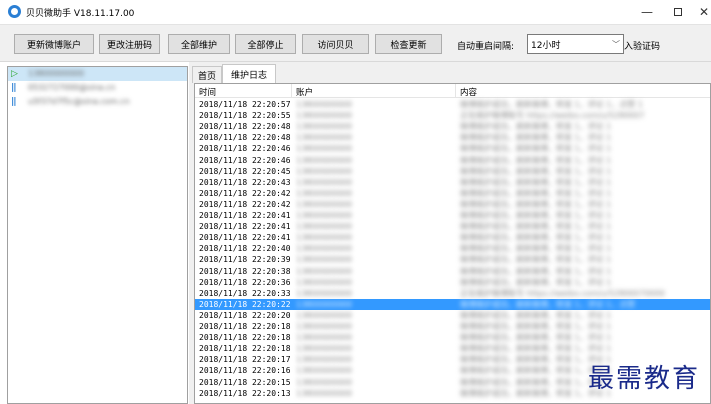 The width and height of the screenshot is (711, 404). I want to click on log-time-cell: 2018/11/18 22:20:33, so click(245, 293).